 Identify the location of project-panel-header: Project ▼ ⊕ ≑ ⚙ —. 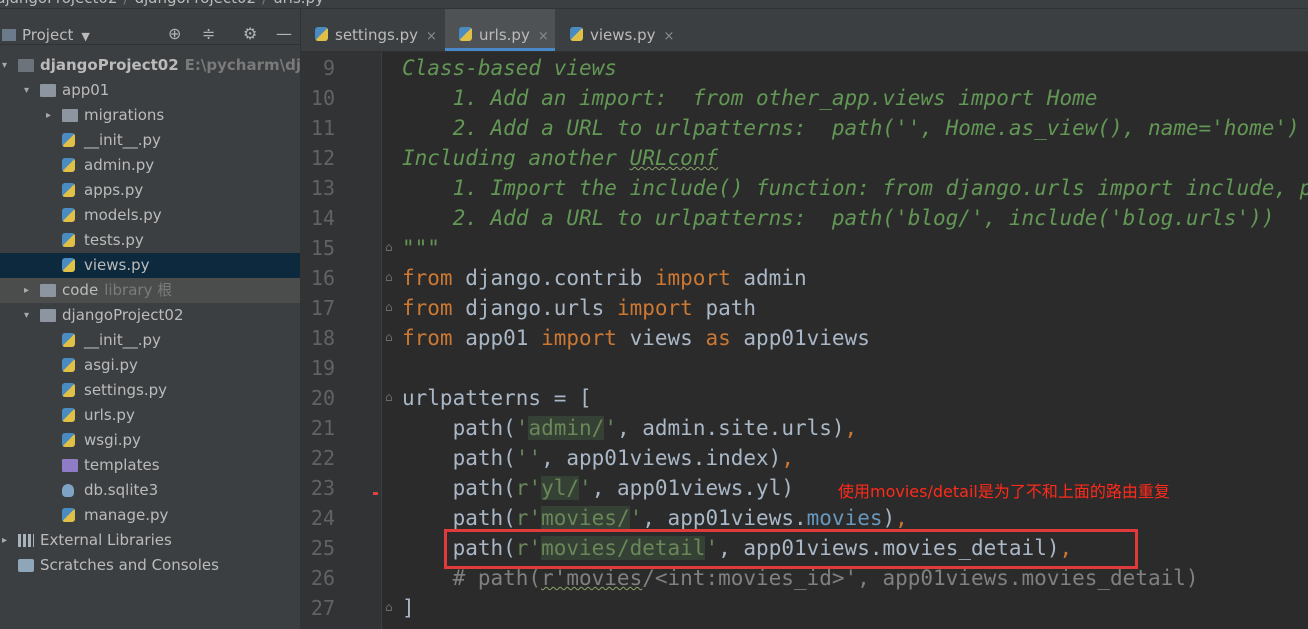
(150, 27).